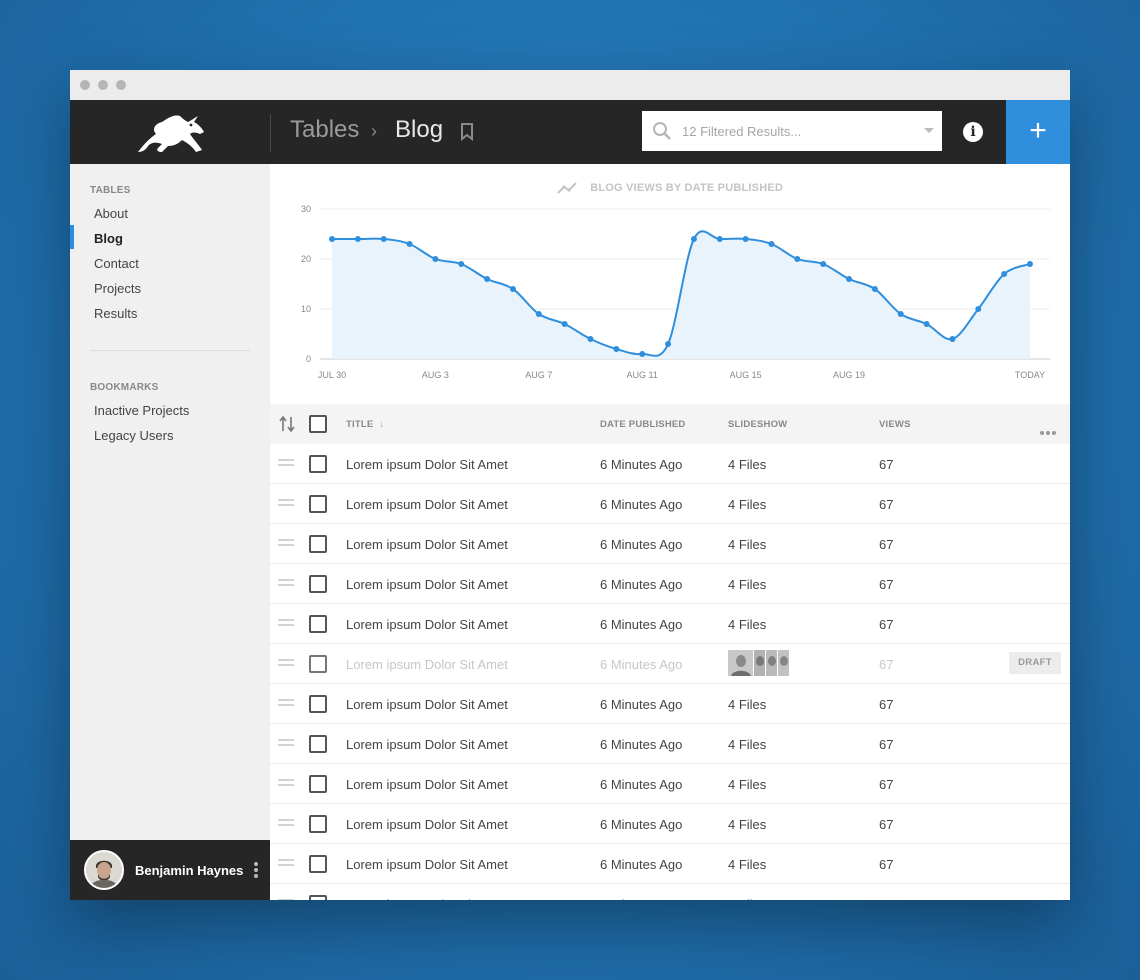 Image resolution: width=1140 pixels, height=980 pixels. I want to click on info-icon: i, so click(973, 132).